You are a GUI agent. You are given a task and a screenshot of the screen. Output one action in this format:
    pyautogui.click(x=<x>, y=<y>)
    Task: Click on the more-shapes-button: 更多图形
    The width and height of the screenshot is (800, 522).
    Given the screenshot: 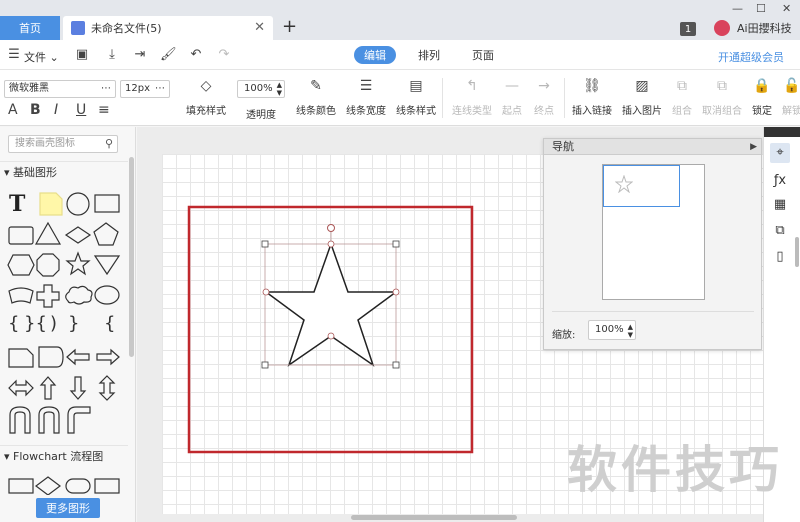 What is the action you would take?
    pyautogui.click(x=68, y=508)
    